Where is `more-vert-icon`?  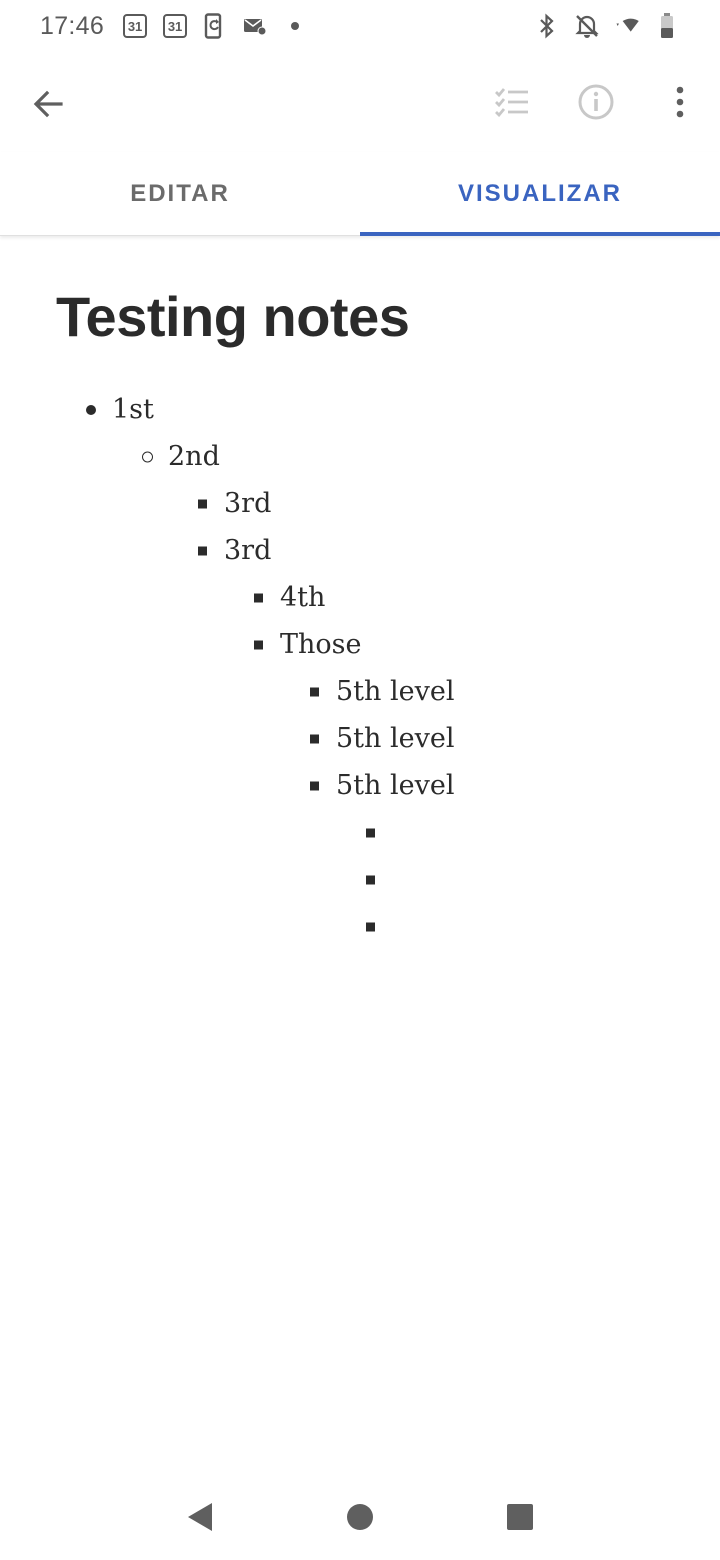 more-vert-icon is located at coordinates (680, 102).